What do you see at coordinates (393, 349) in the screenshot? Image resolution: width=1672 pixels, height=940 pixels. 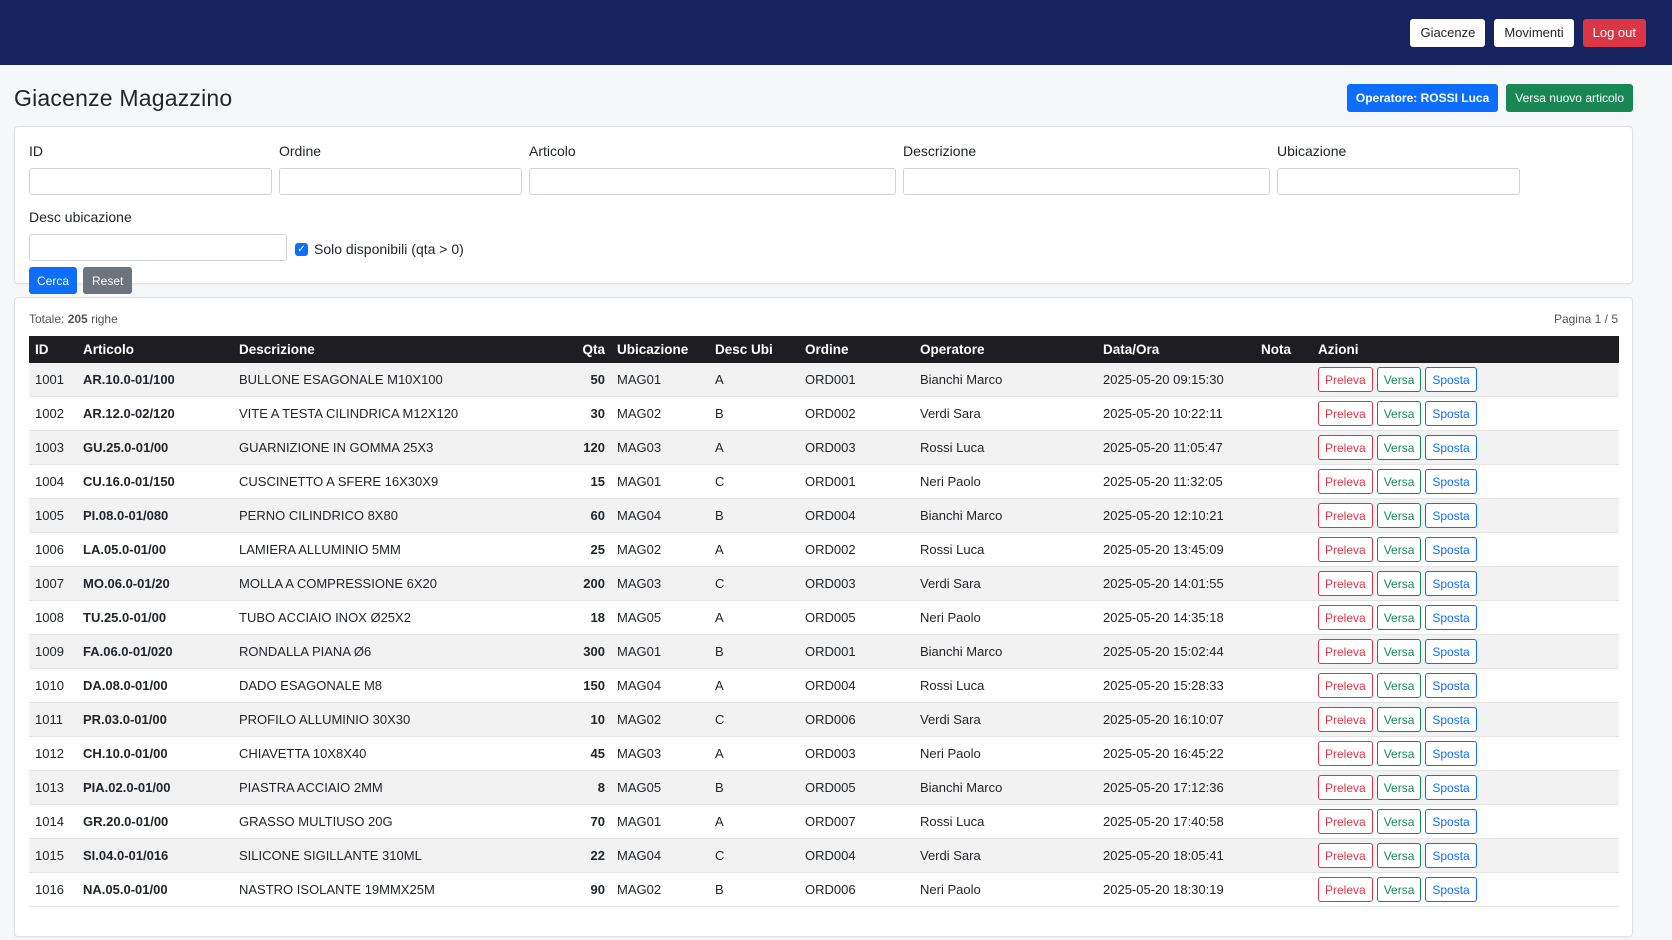 I see `column-header: Descrizione` at bounding box center [393, 349].